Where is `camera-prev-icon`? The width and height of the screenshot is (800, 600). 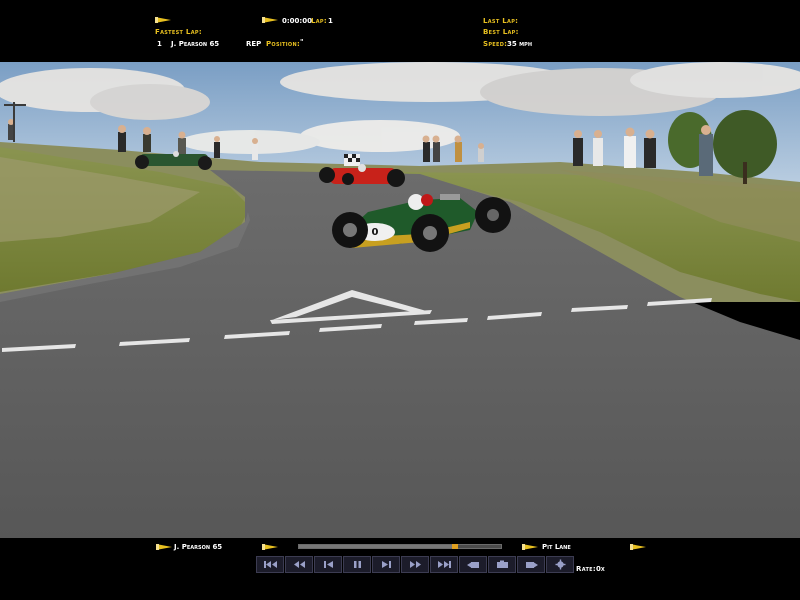 camera-prev-icon is located at coordinates (473, 564).